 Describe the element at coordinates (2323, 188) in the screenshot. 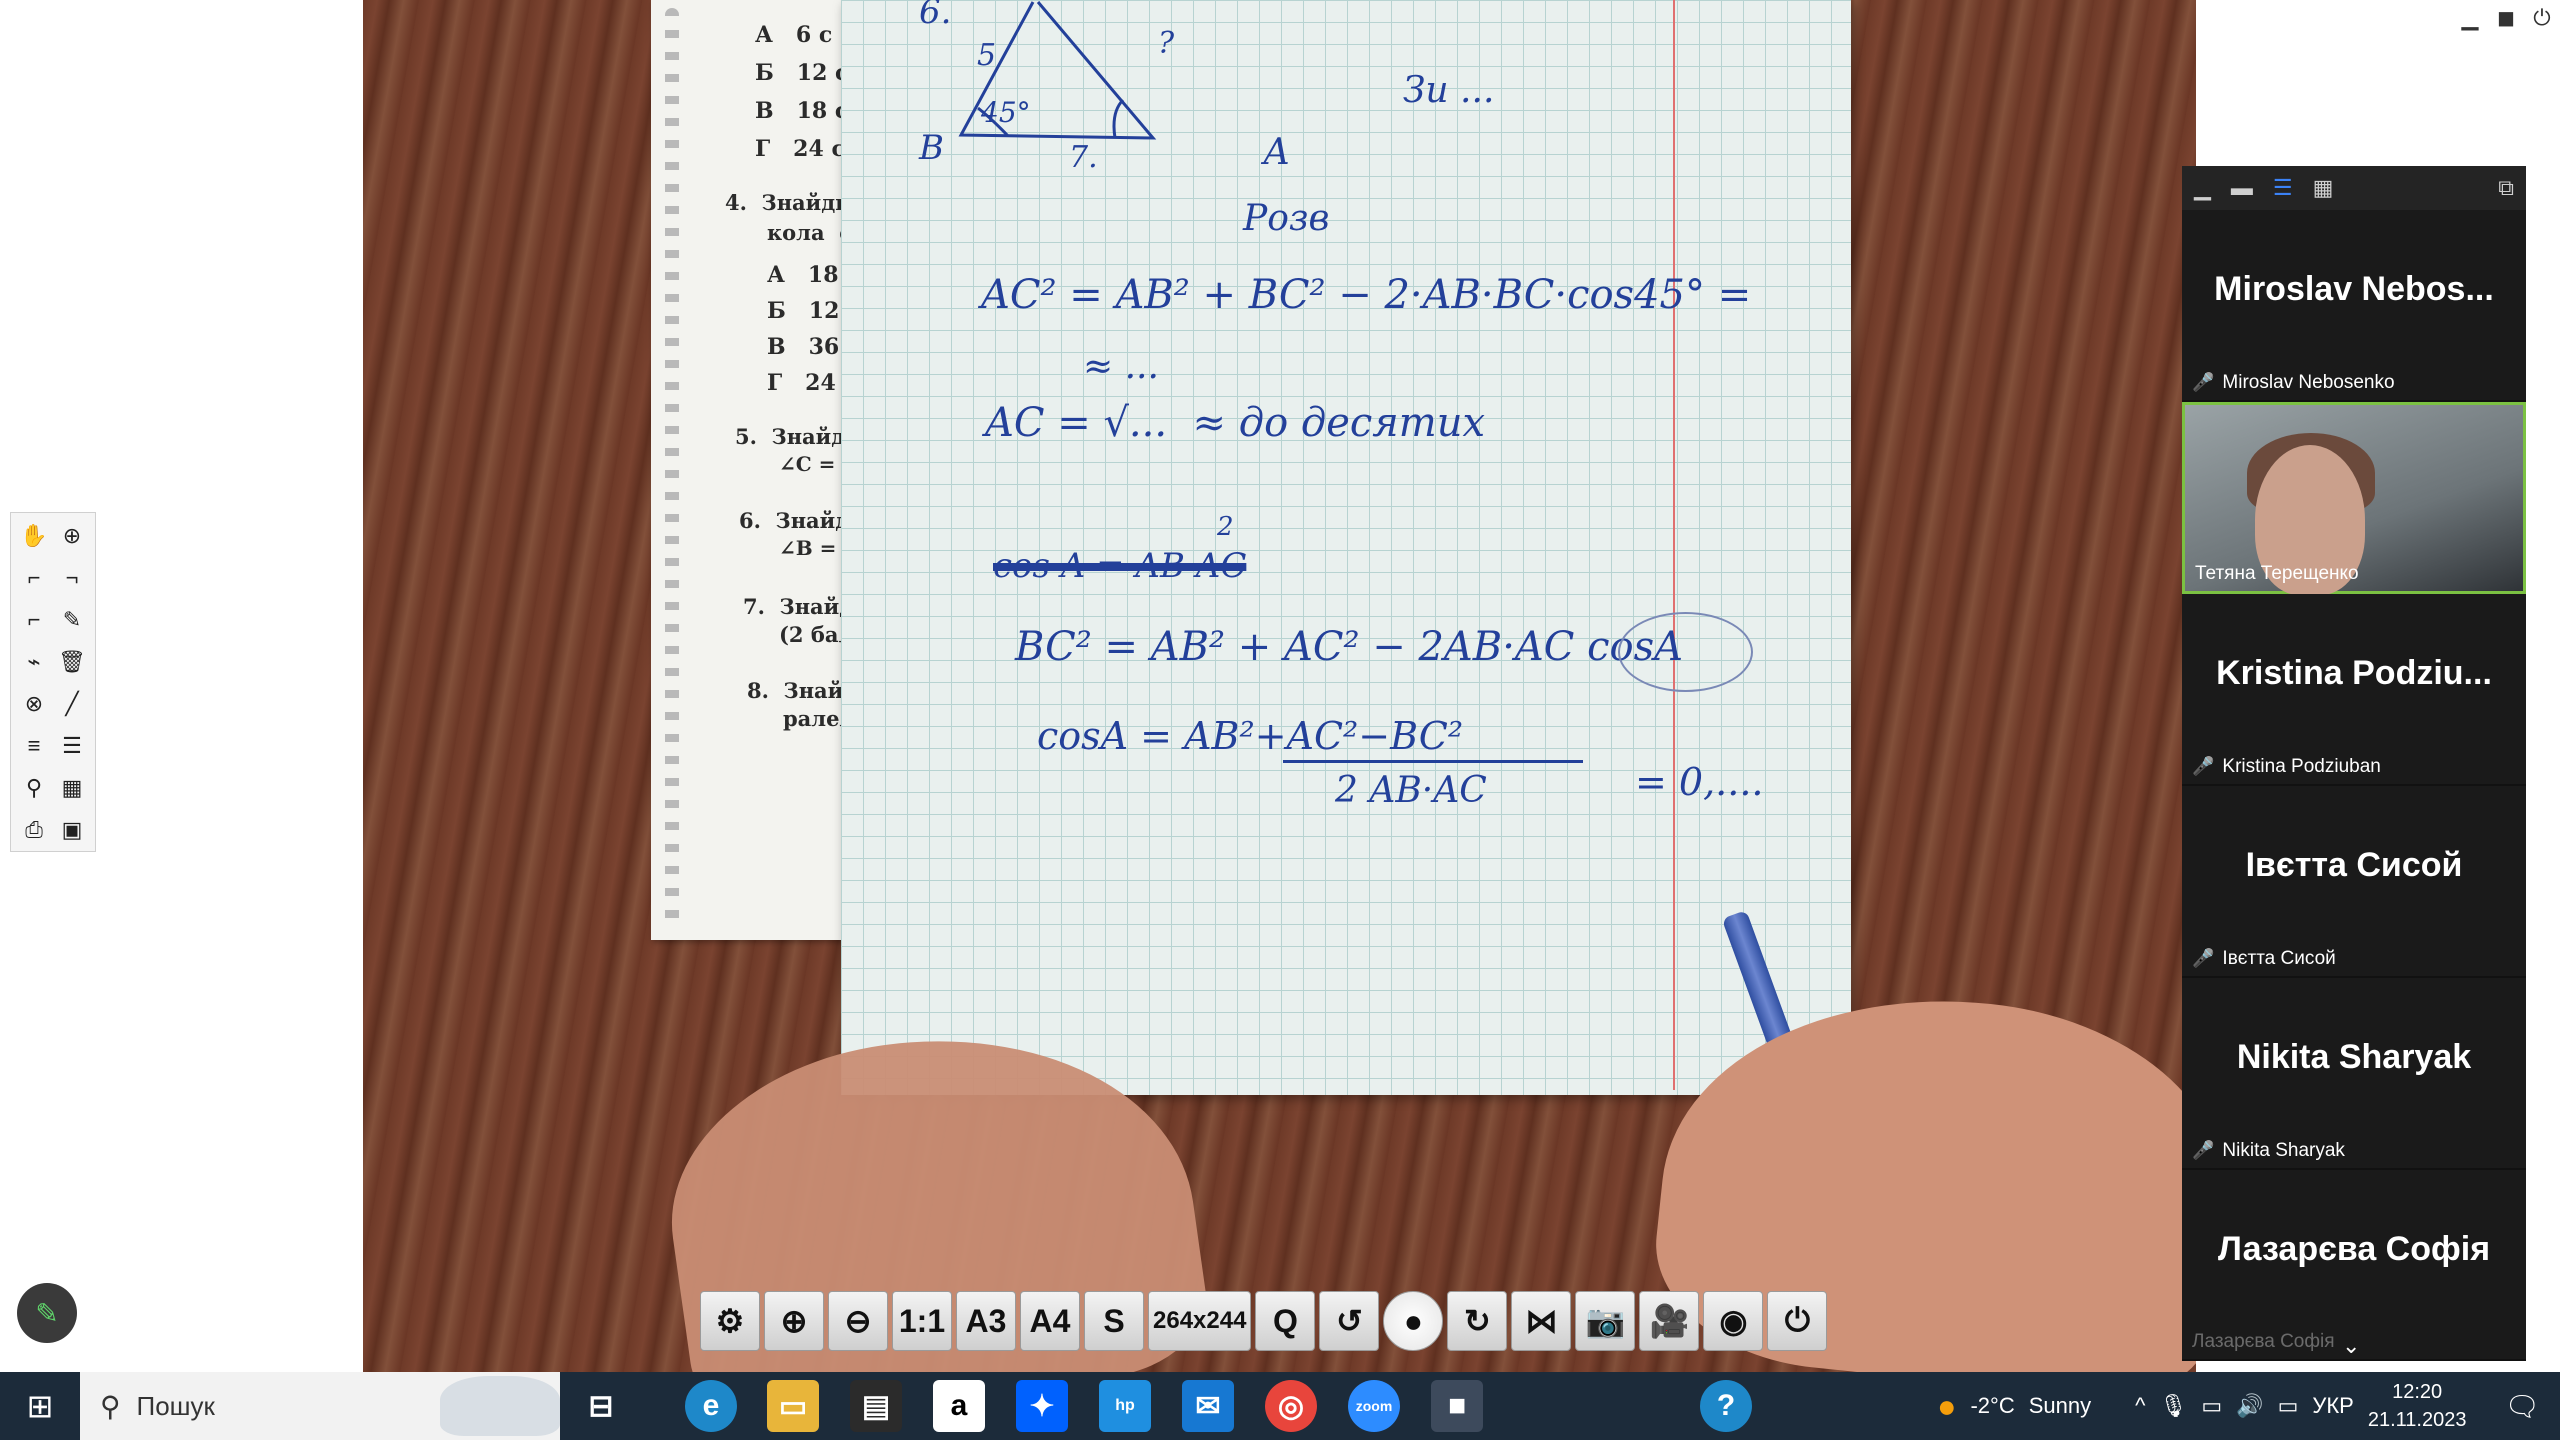

I see `gallery-view-icon: ▦` at that location.